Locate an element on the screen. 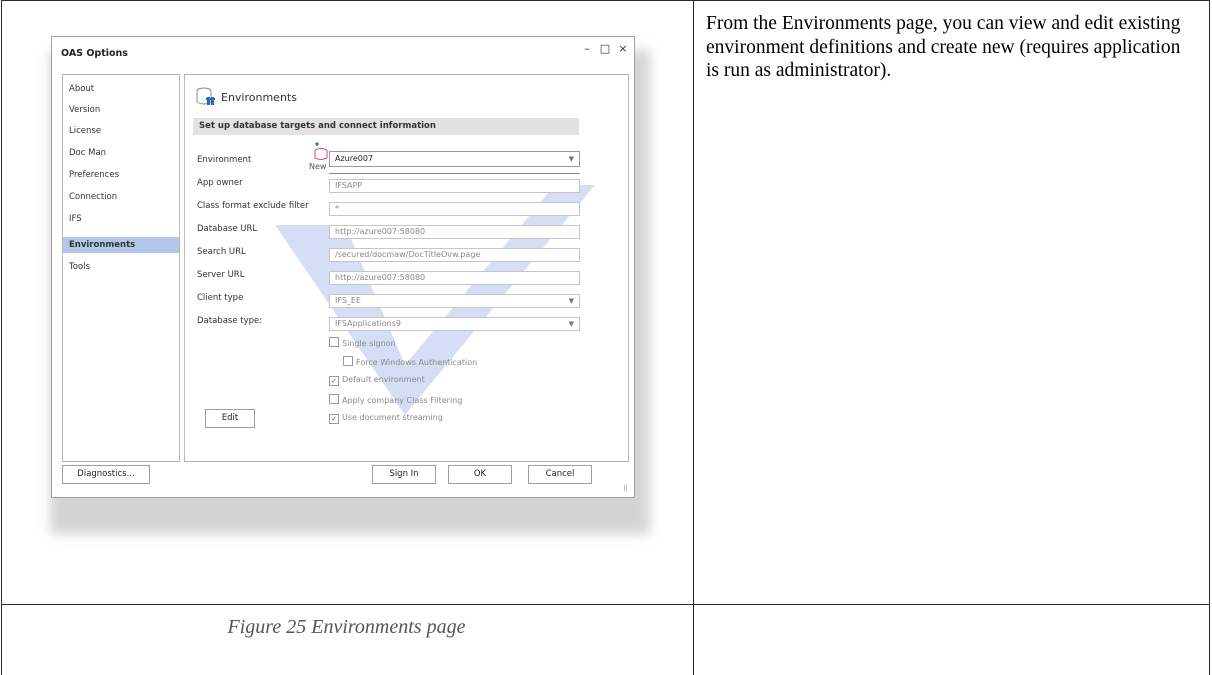 The image size is (1212, 675). document-streaming-checkbox: ✓ Use document streaming is located at coordinates (386, 418).